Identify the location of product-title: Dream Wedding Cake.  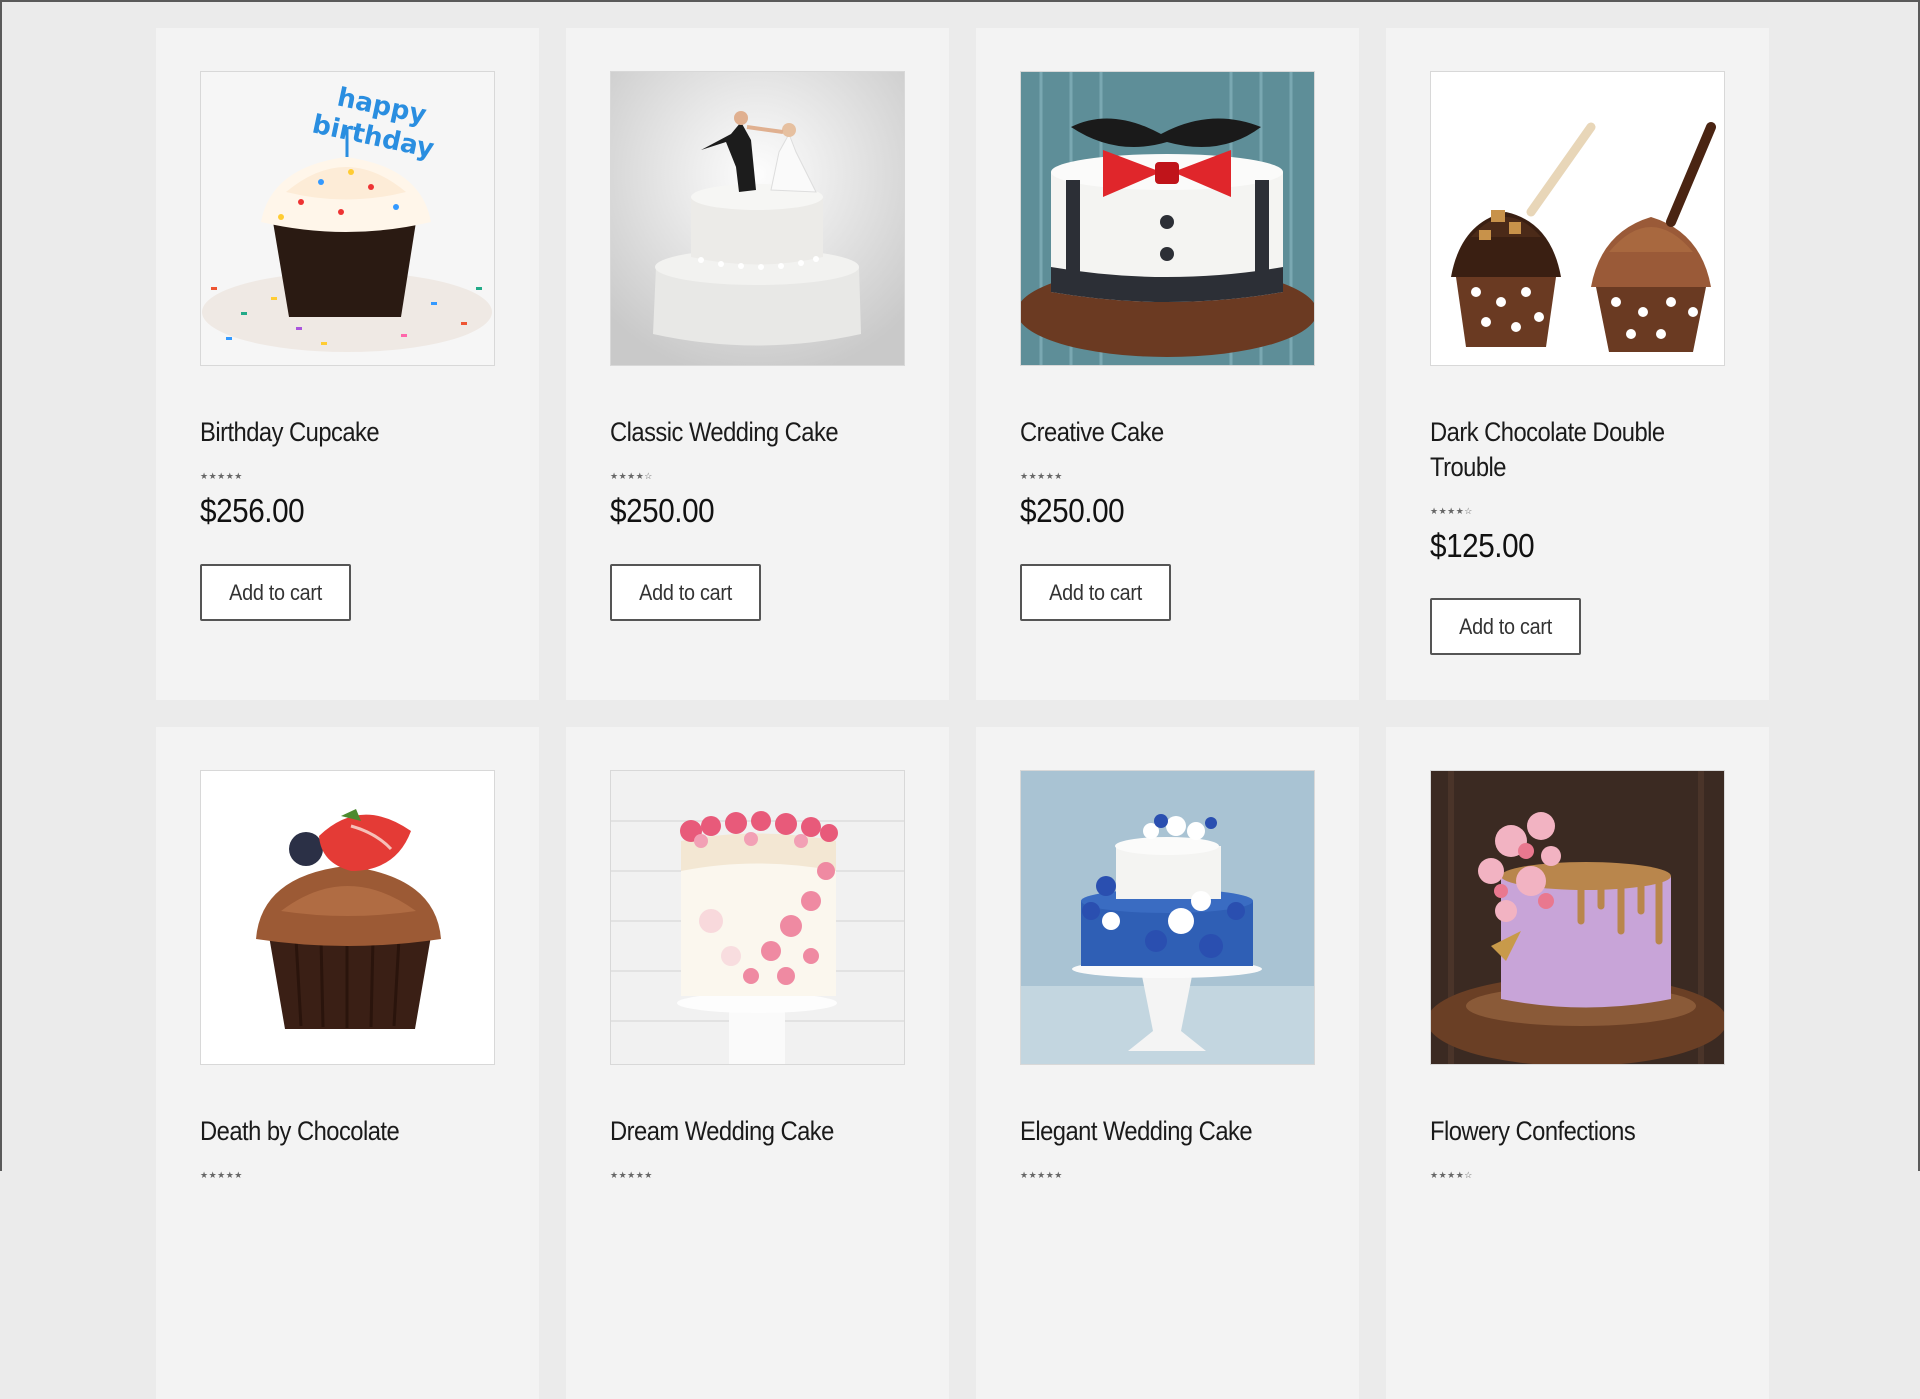
(759, 1131).